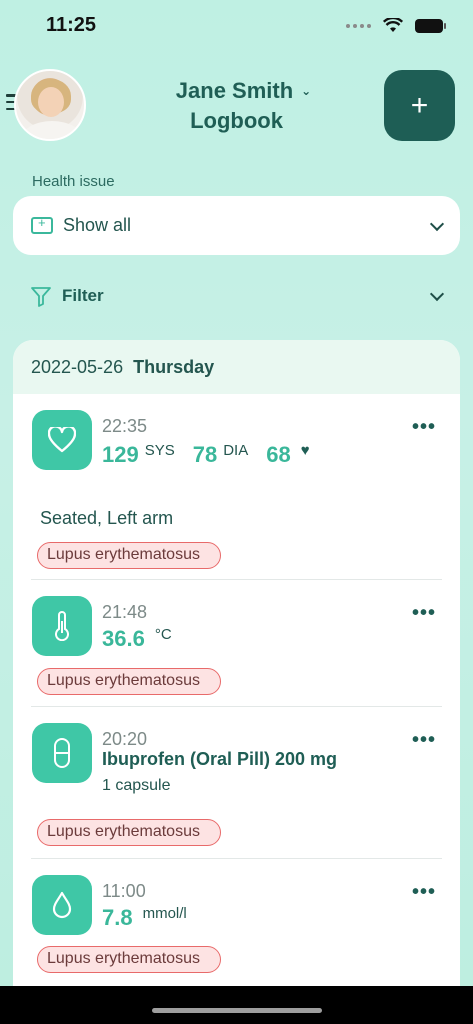 The width and height of the screenshot is (473, 1024). I want to click on add-entry-button: +, so click(419, 105).